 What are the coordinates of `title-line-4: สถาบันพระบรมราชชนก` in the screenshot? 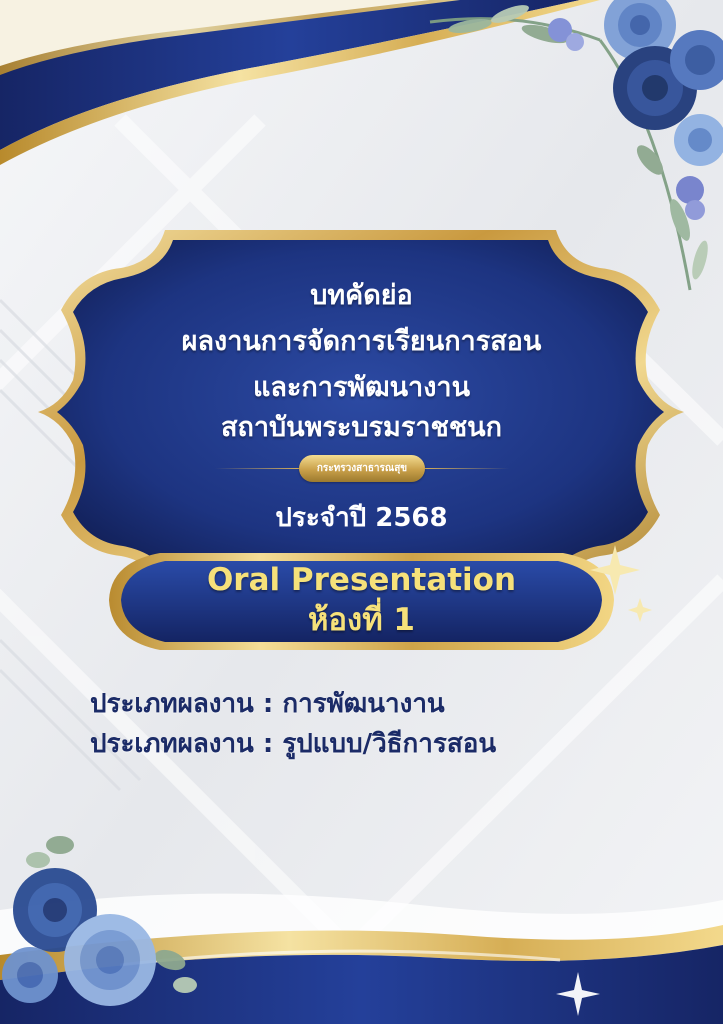 It's located at (361, 427).